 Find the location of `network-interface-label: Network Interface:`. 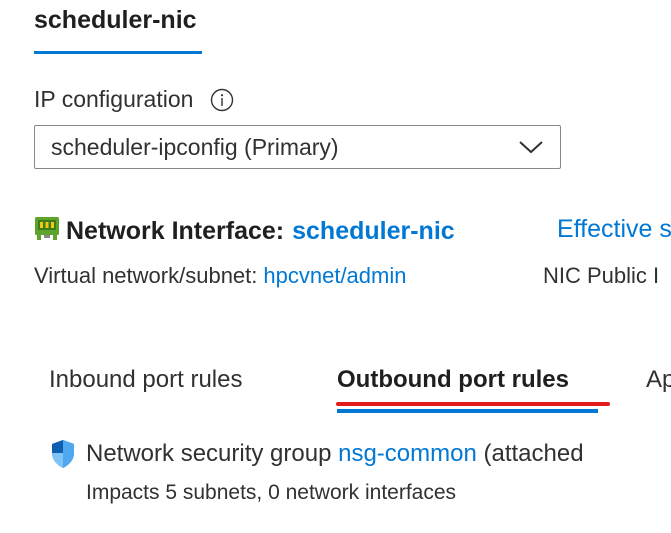

network-interface-label: Network Interface: is located at coordinates (175, 230).